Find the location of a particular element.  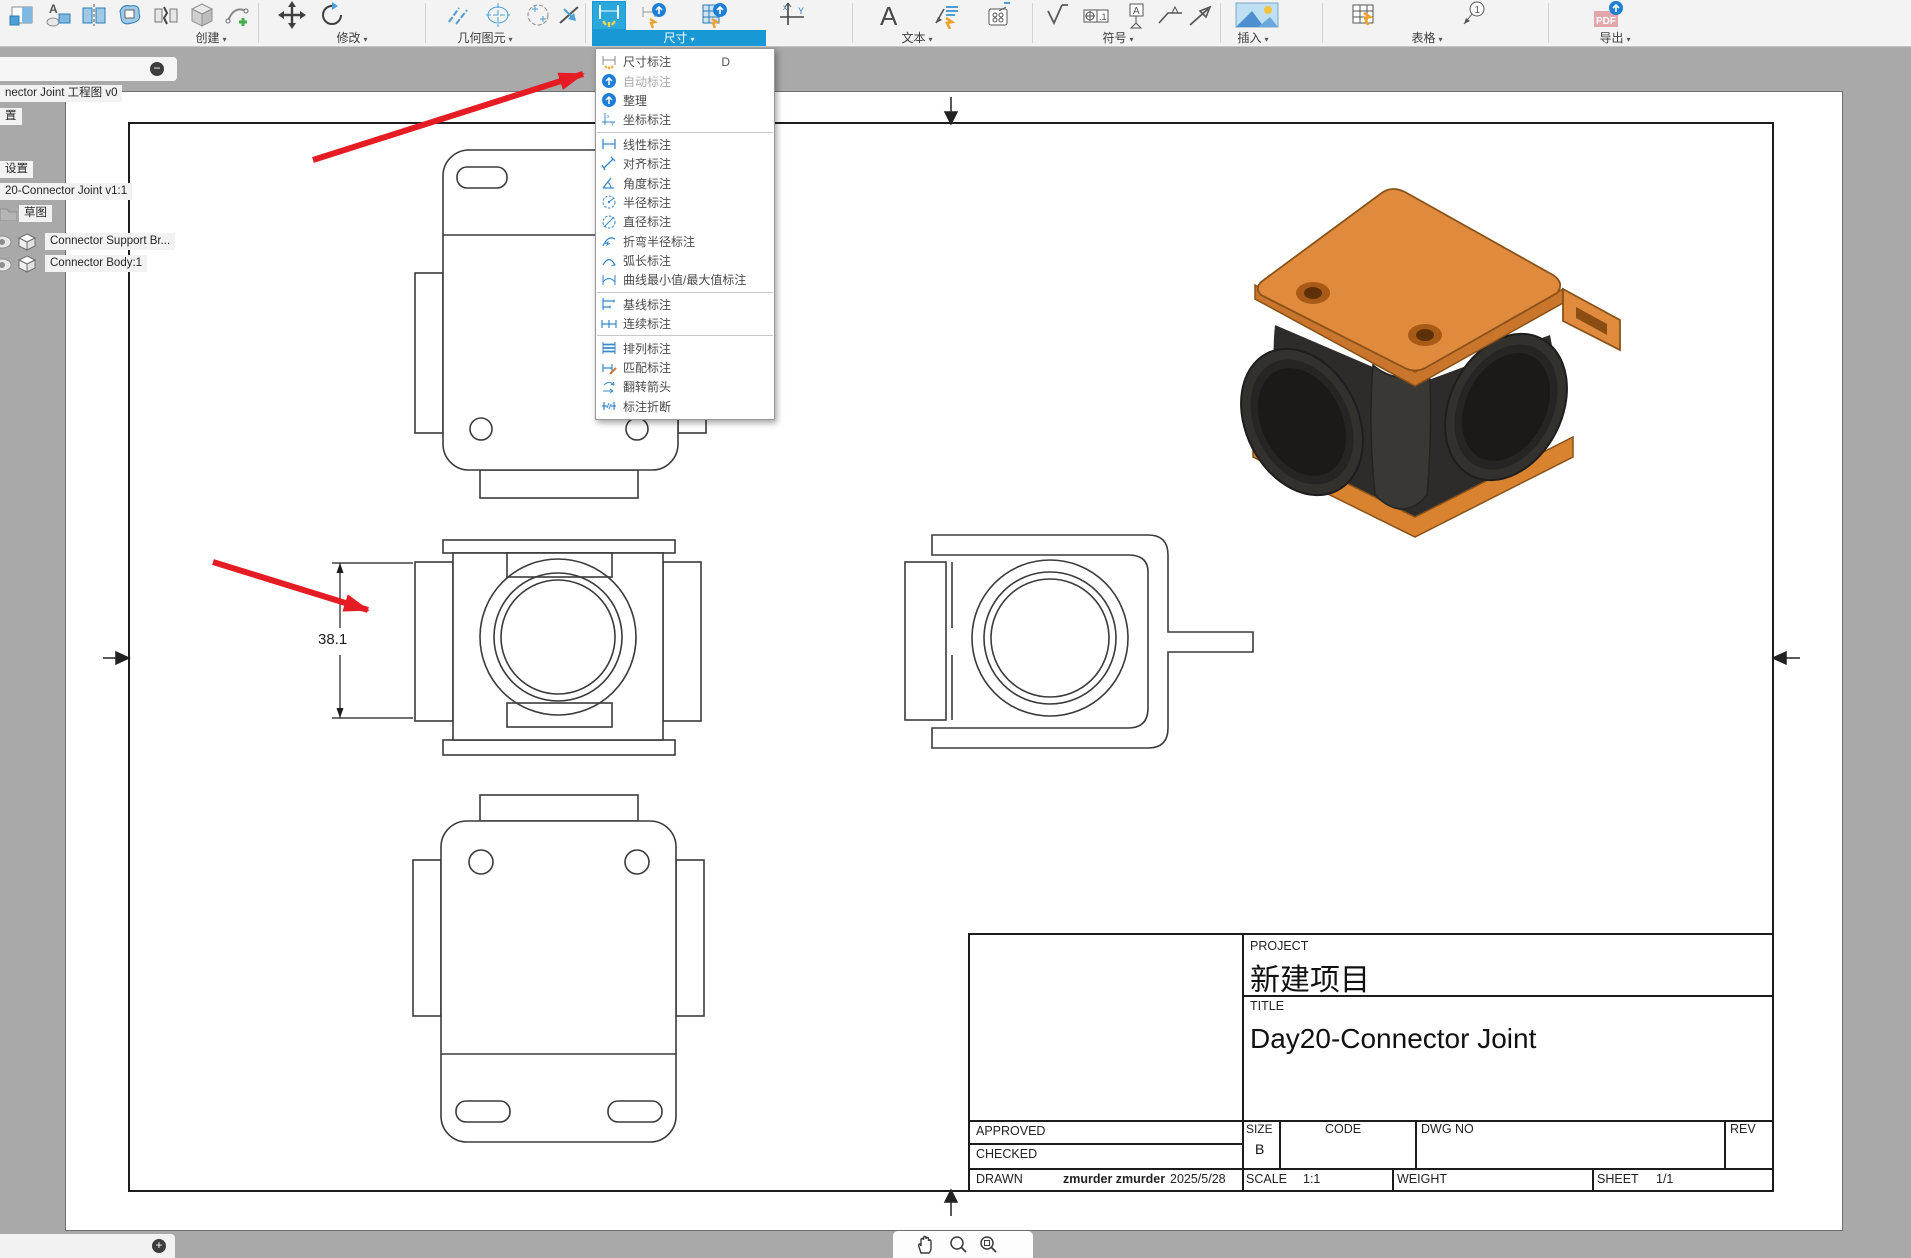

exploded-view-icon is located at coordinates (202, 15).